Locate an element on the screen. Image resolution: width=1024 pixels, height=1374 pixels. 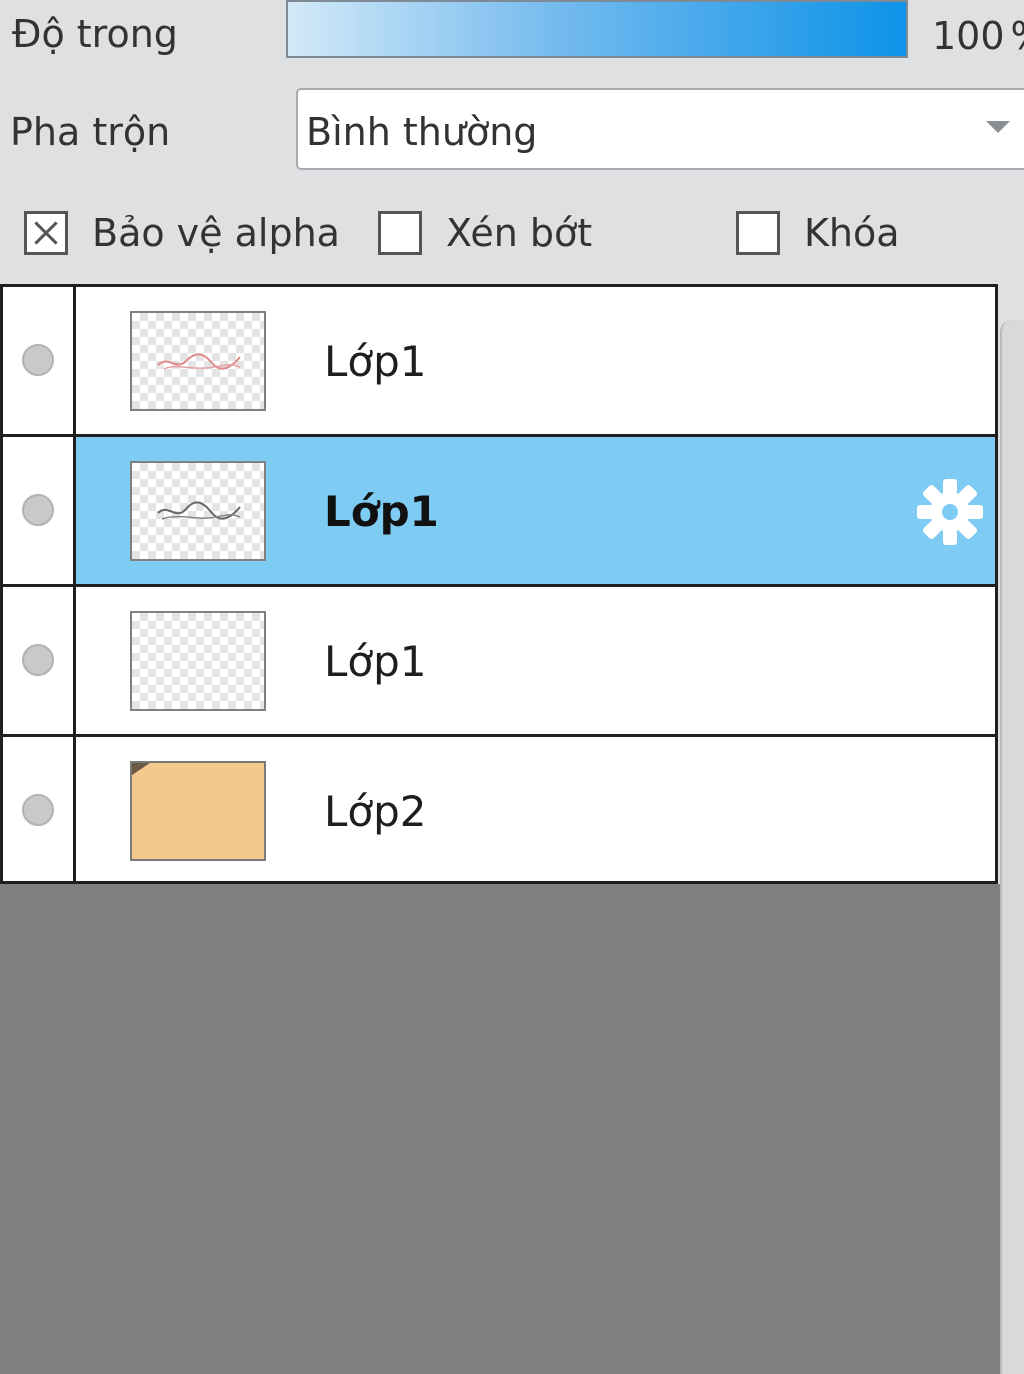
gear-icon is located at coordinates (950, 512).